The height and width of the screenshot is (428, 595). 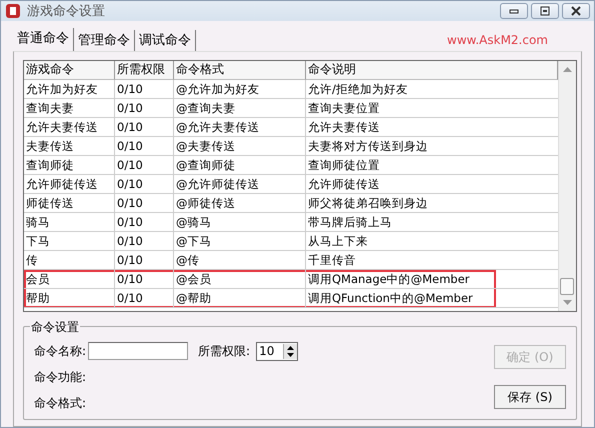 What do you see at coordinates (401, 89) in the screenshot?
I see `table-cell: 允许/拒绝加为好友` at bounding box center [401, 89].